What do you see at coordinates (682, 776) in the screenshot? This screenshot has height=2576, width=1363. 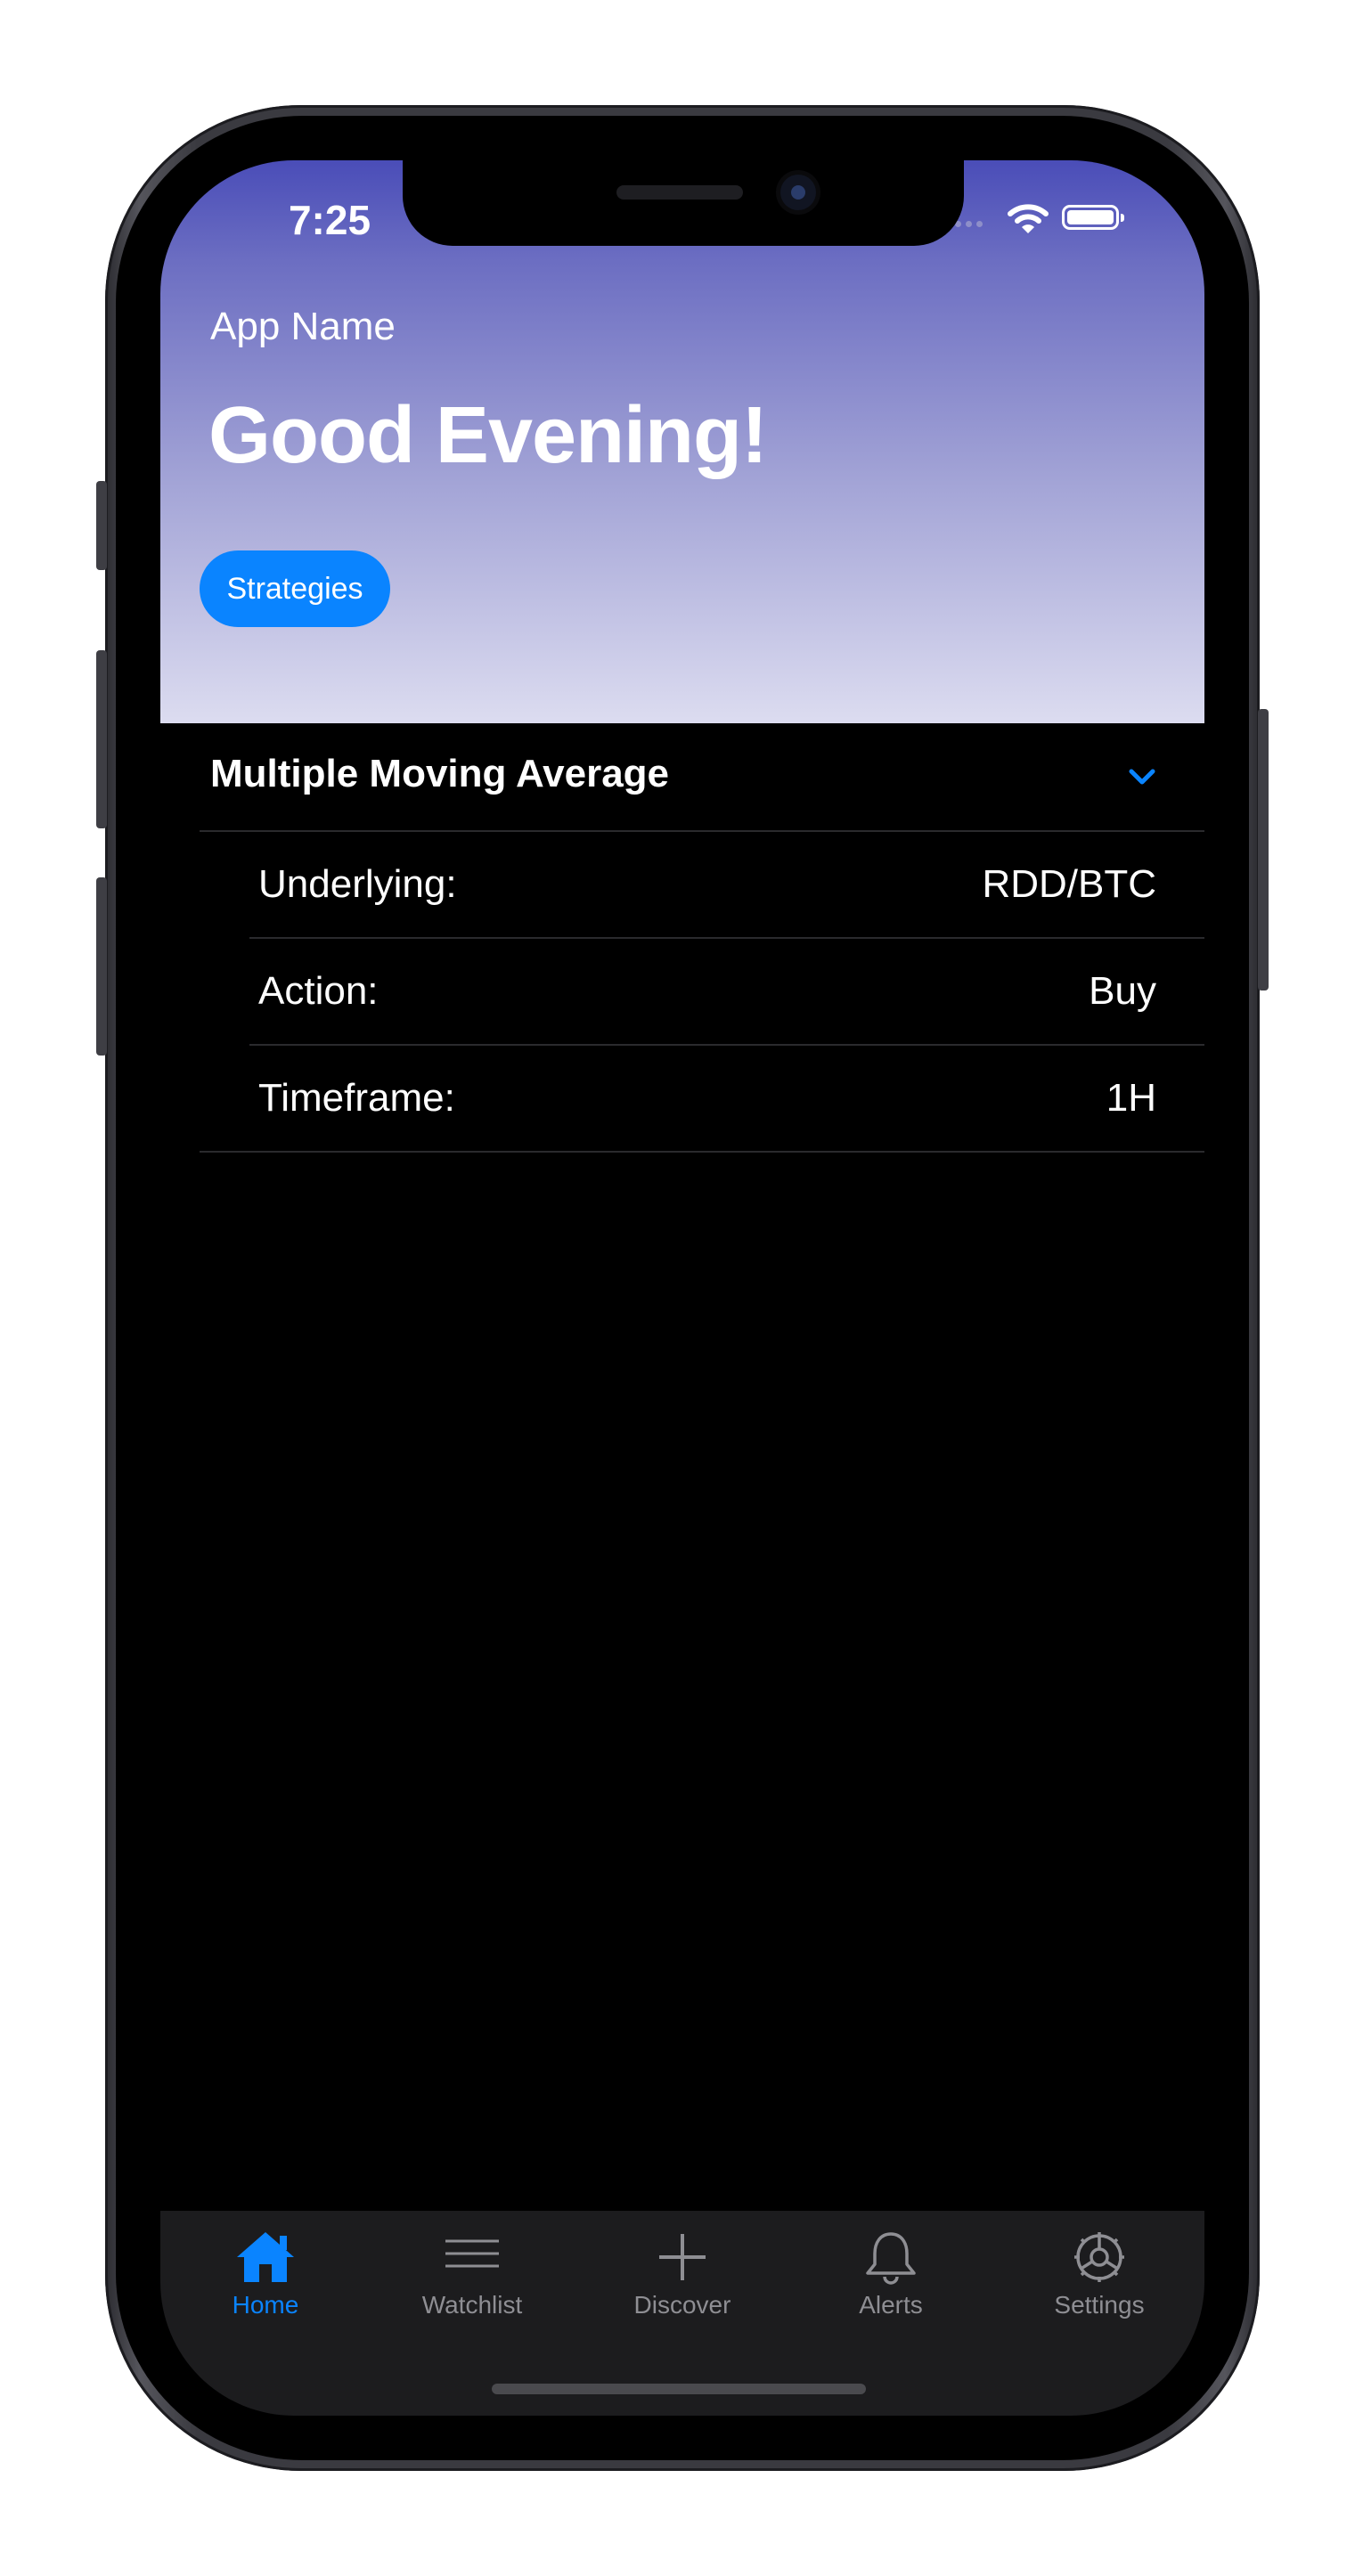 I see `strategy-header: Multiple Moving Average` at bounding box center [682, 776].